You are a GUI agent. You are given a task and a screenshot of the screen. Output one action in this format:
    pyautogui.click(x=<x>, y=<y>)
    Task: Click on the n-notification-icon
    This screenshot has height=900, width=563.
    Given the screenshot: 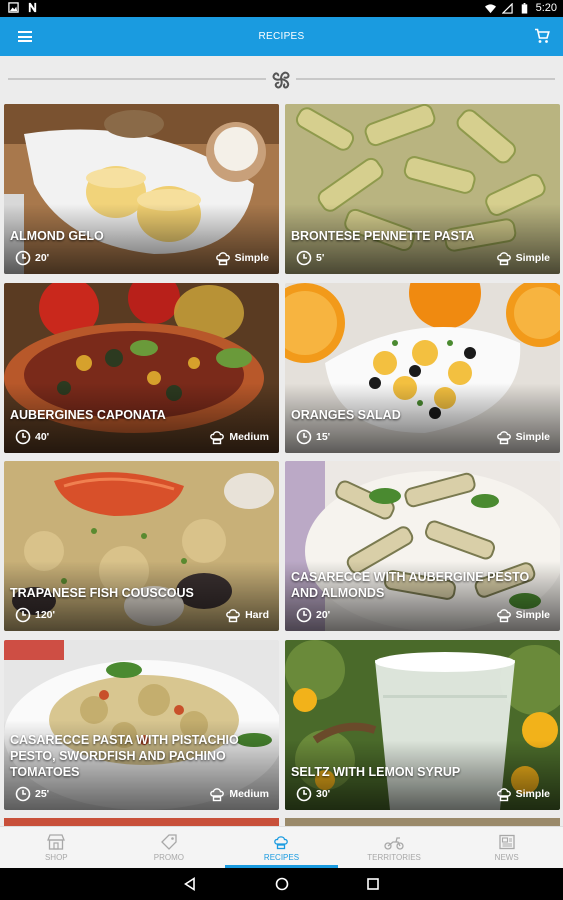 What is the action you would take?
    pyautogui.click(x=32, y=7)
    